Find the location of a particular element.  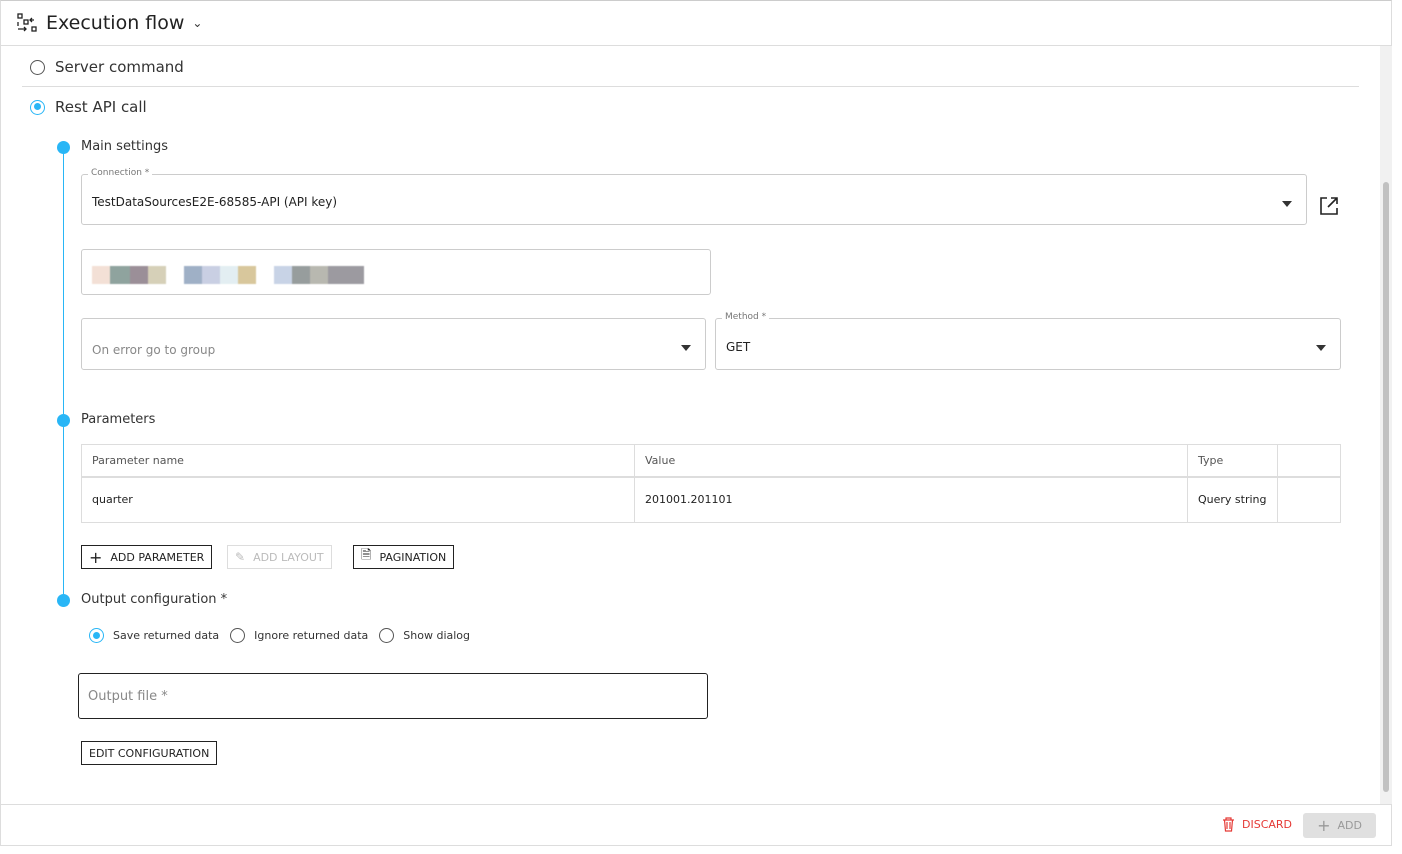

table-header: Parameter name Value Type is located at coordinates (711, 461).